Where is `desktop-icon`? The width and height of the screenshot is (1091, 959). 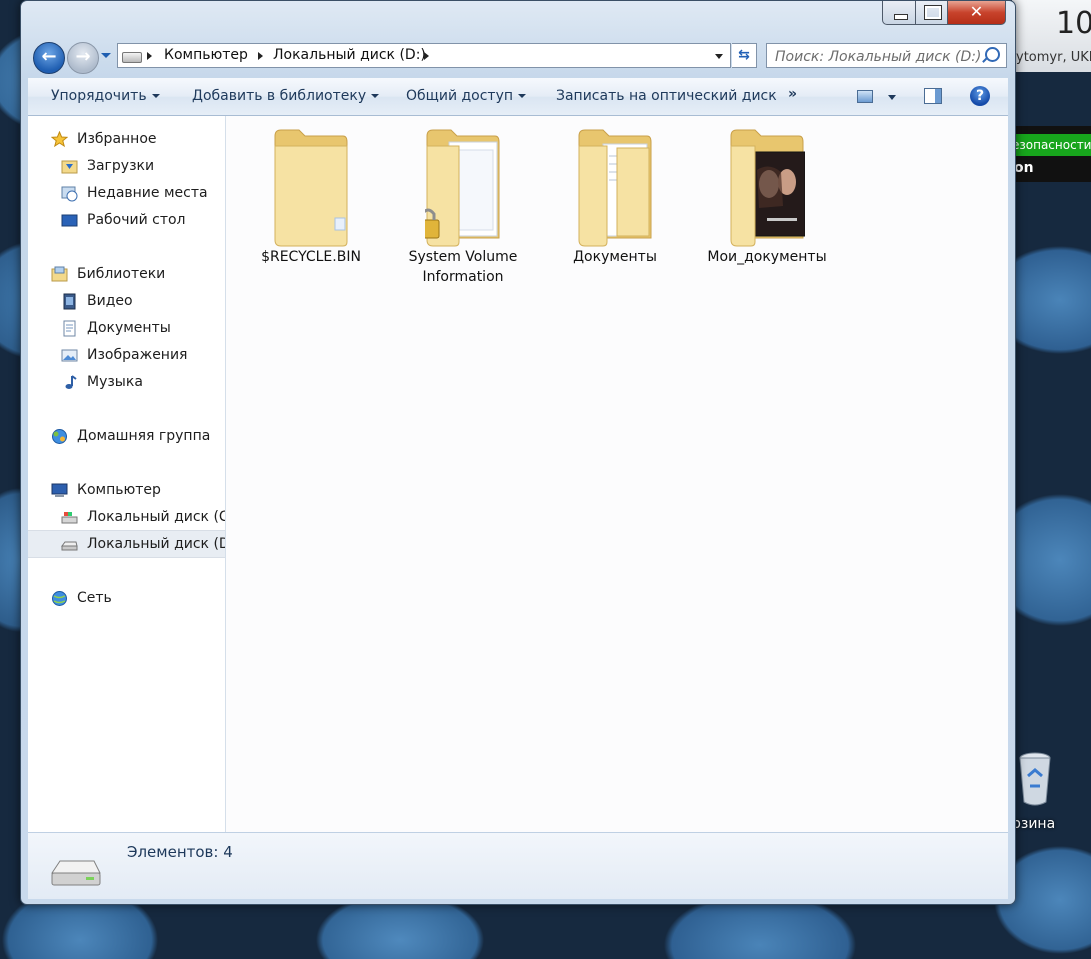
desktop-icon is located at coordinates (69, 220).